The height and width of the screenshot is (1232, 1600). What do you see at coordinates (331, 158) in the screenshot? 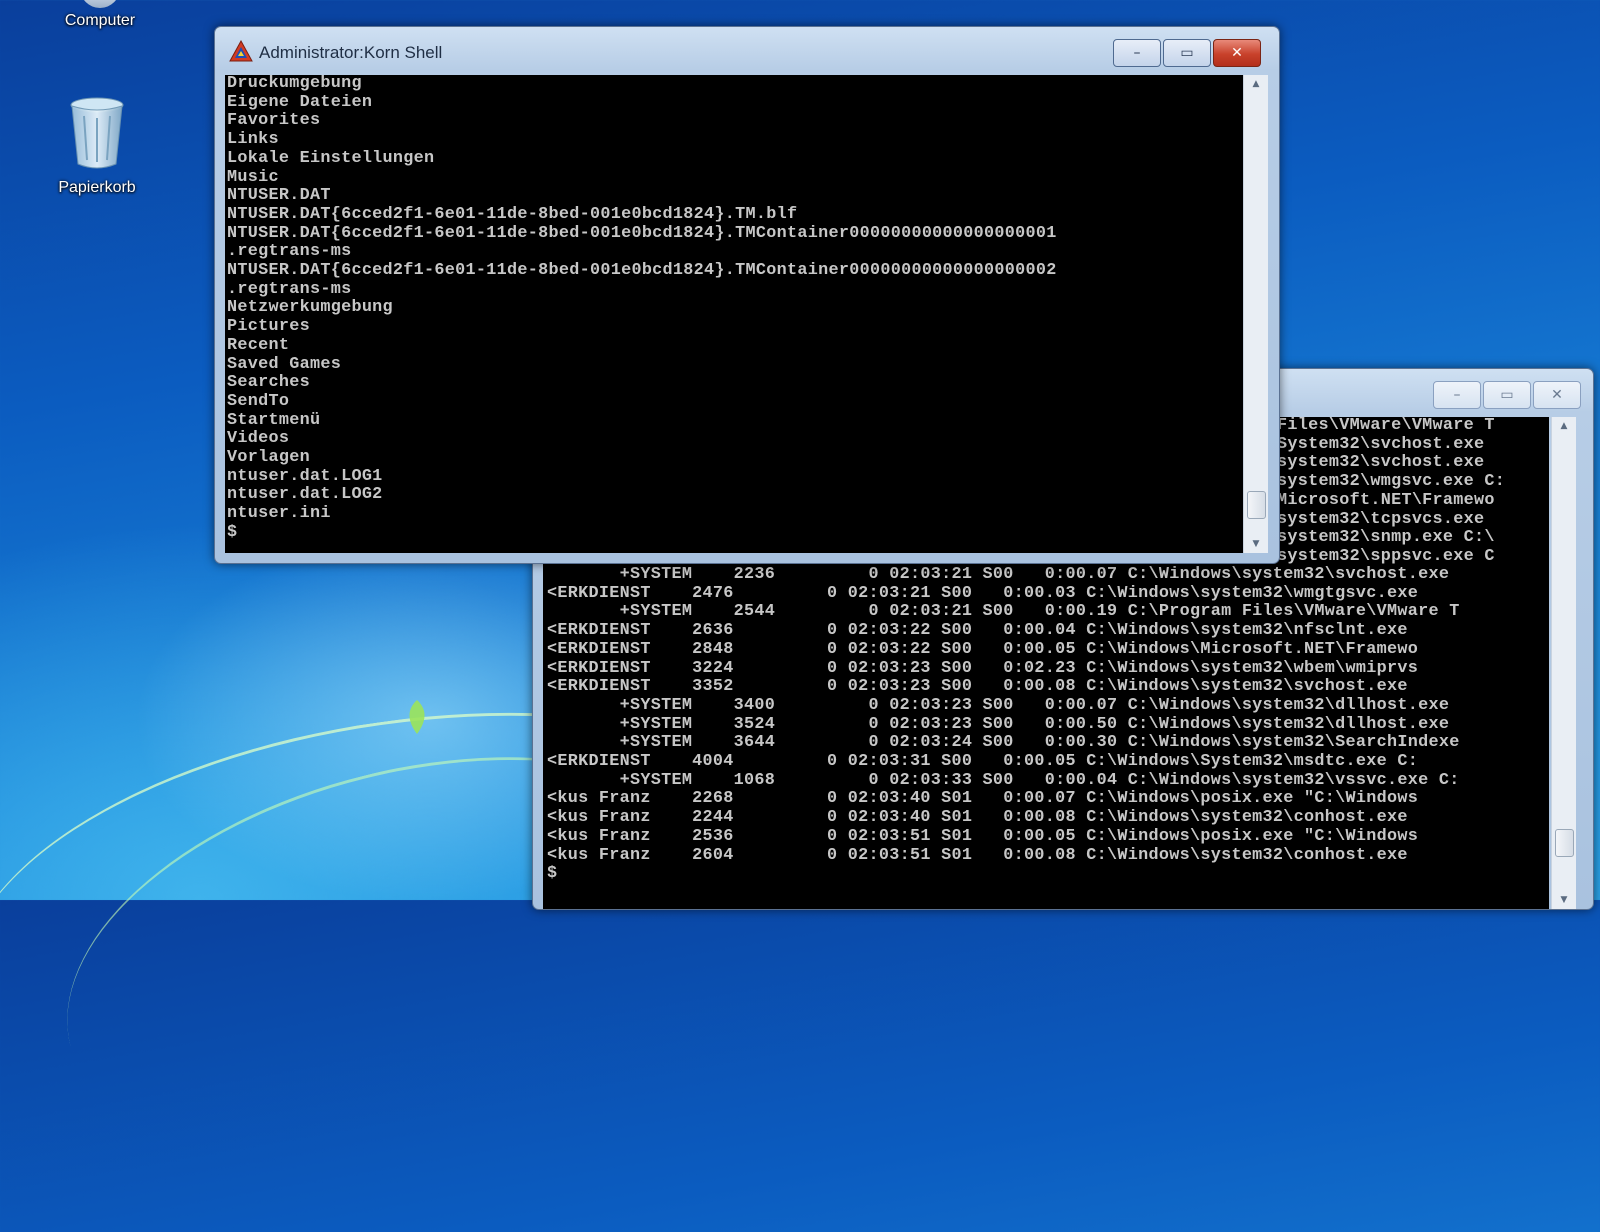
I see `console-line: Lokale Einstellungen` at bounding box center [331, 158].